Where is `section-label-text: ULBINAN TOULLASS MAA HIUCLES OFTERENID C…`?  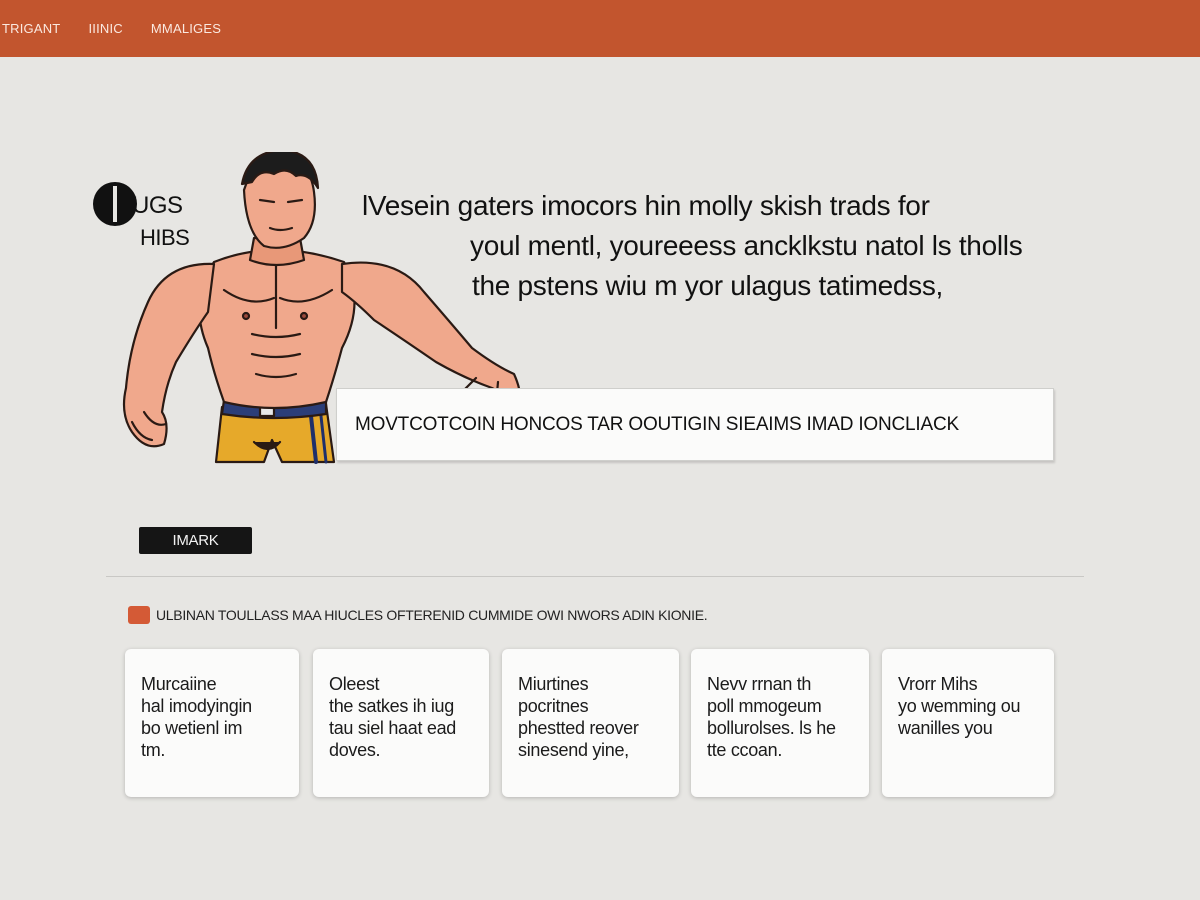
section-label-text: ULBINAN TOULLASS MAA HIUCLES OFTERENID C… is located at coordinates (432, 615).